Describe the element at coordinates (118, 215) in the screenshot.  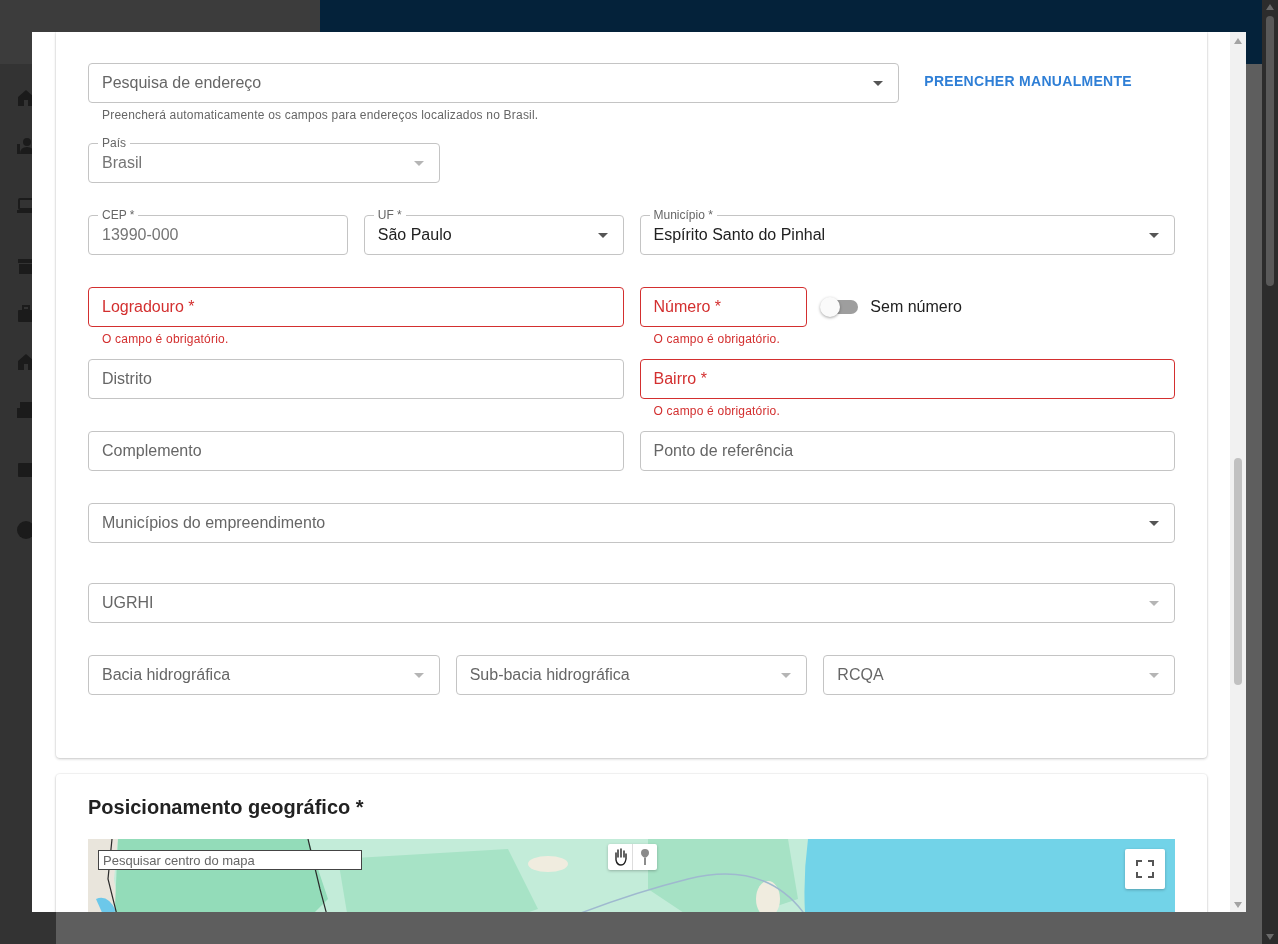
I see `field-label: CEP *` at that location.